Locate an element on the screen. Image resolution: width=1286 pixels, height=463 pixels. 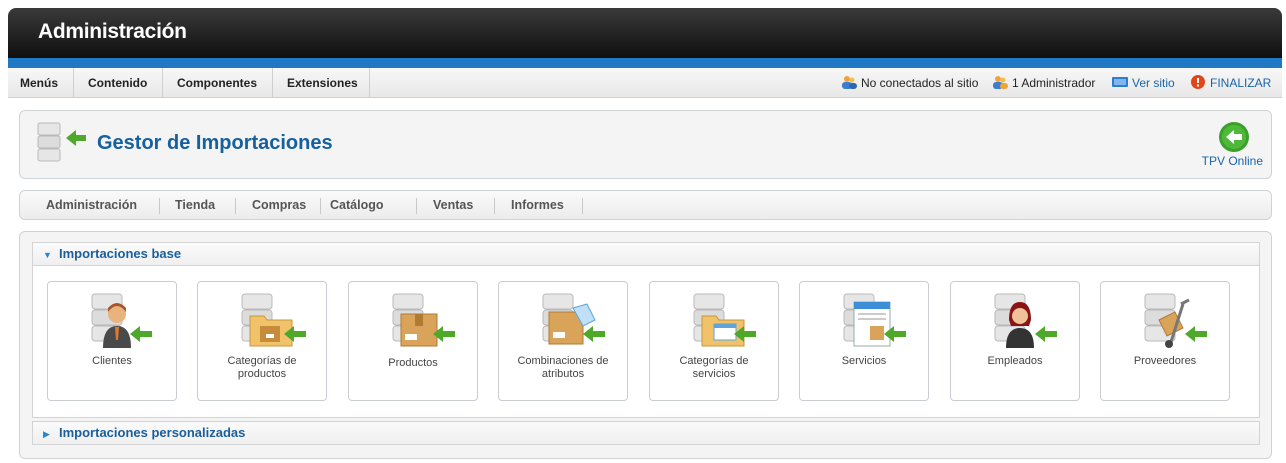
tile-combinaciones: Combinaciones de atributos is located at coordinates (563, 341).